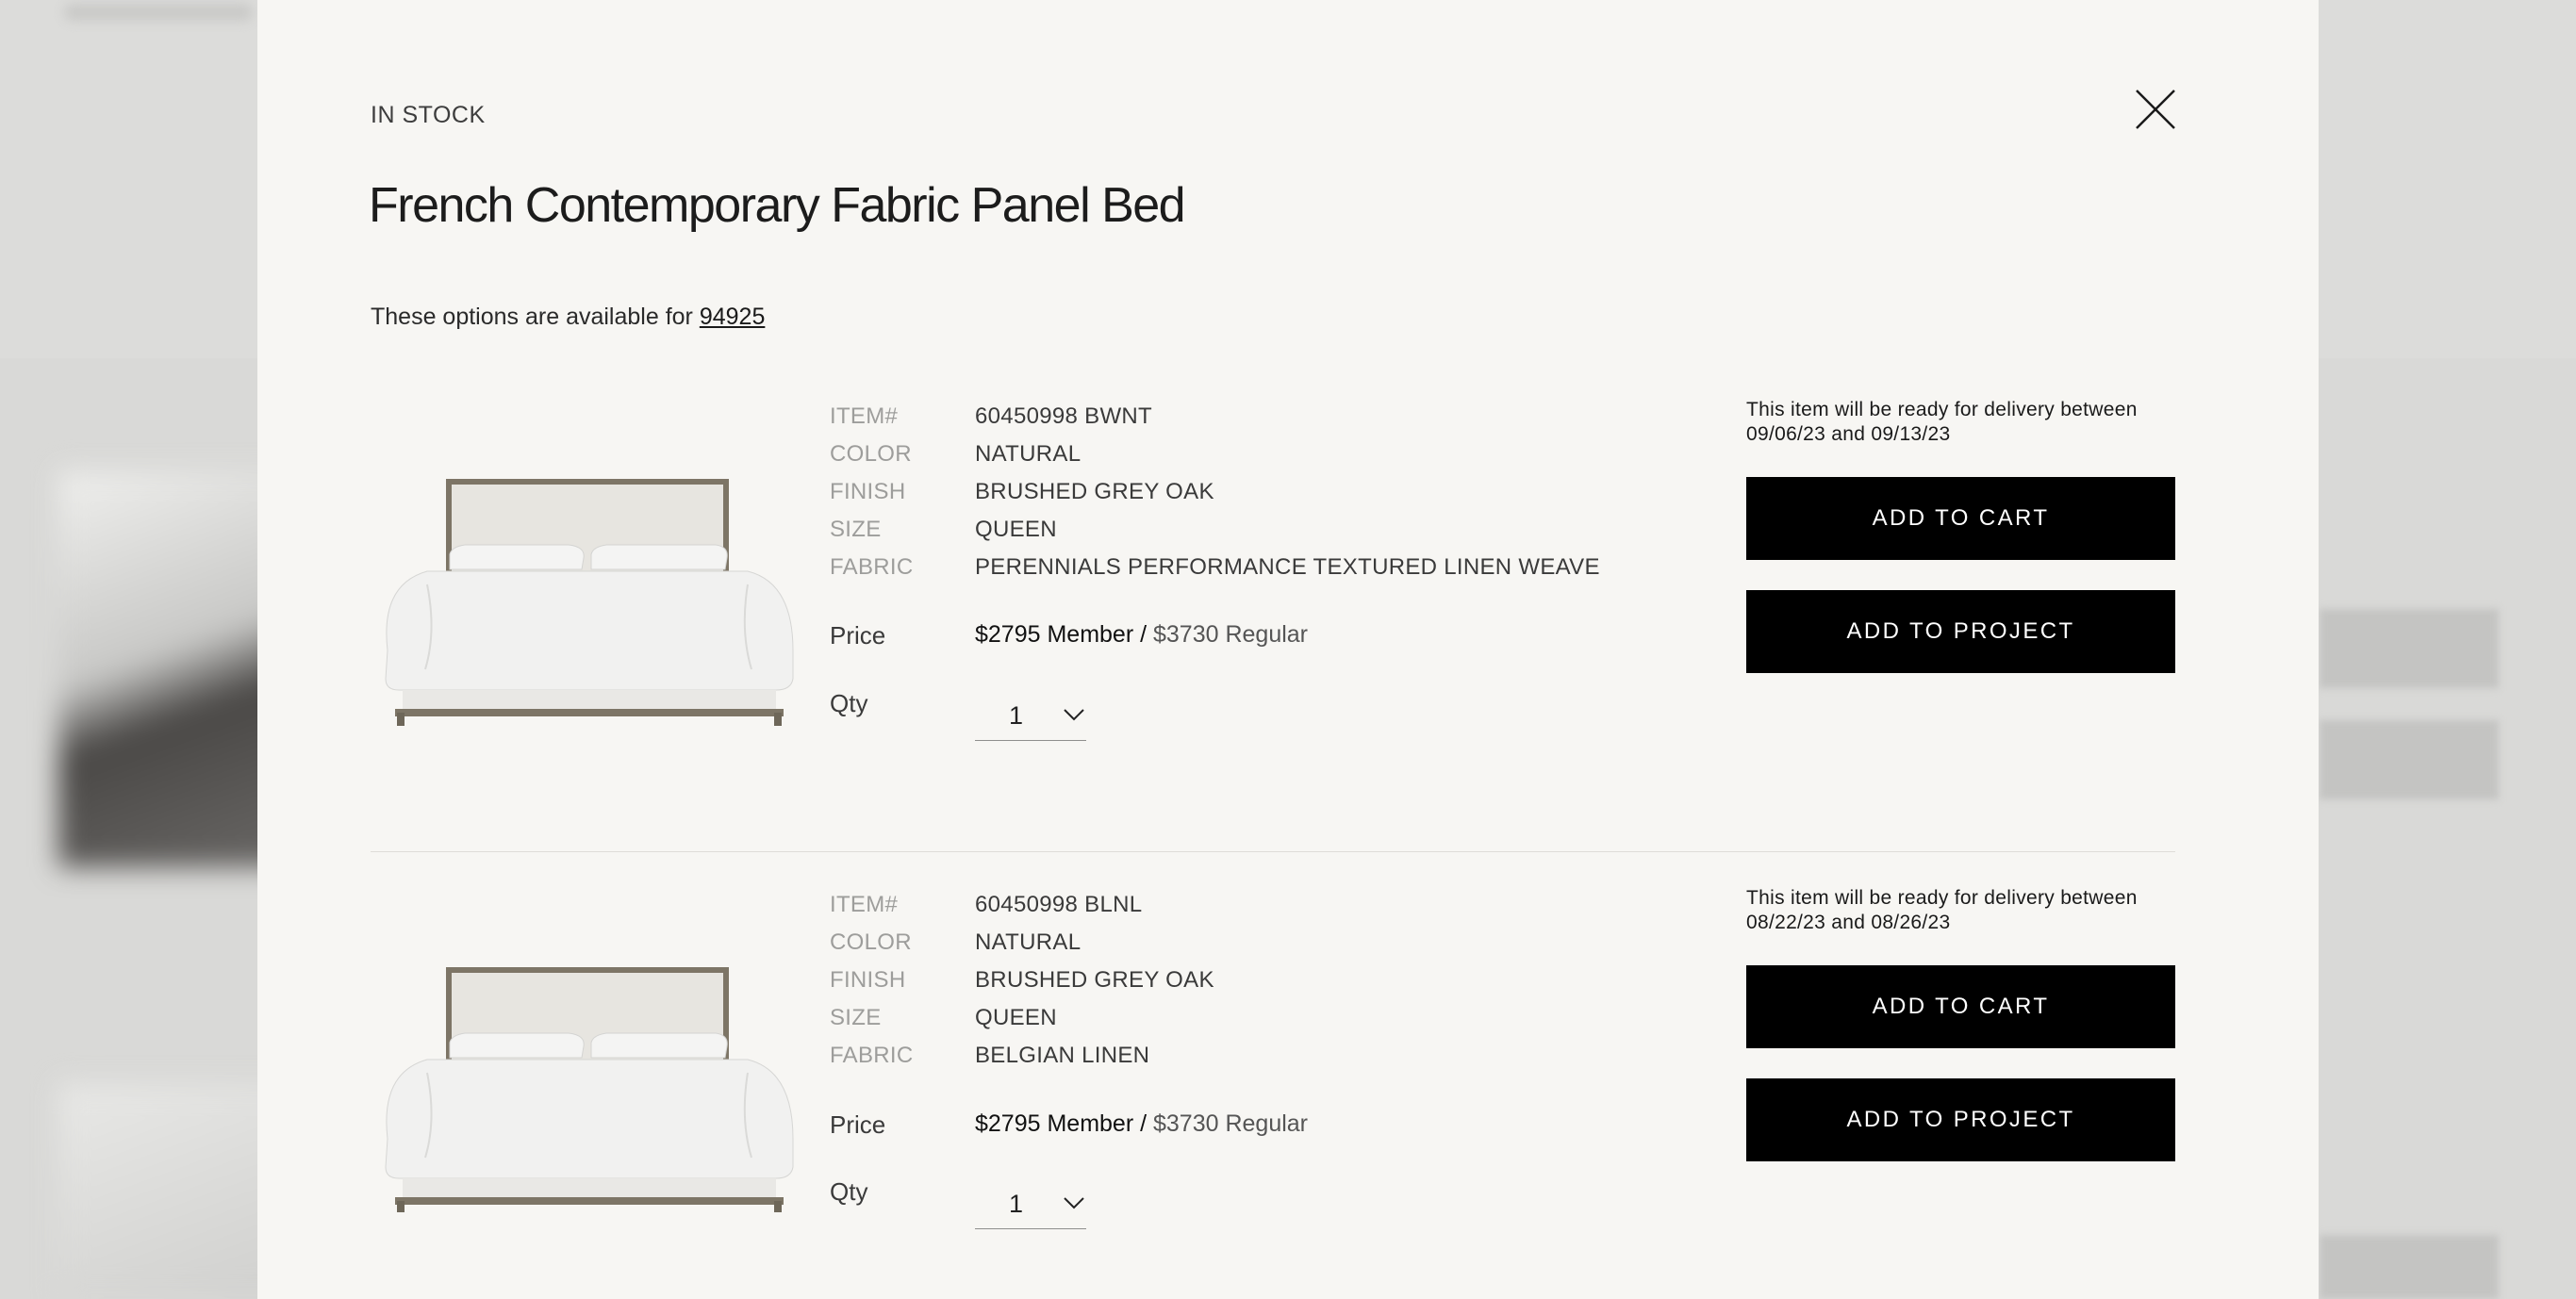 Image resolution: width=2576 pixels, height=1299 pixels. What do you see at coordinates (864, 904) in the screenshot?
I see `spec-label-item: ITEM#` at bounding box center [864, 904].